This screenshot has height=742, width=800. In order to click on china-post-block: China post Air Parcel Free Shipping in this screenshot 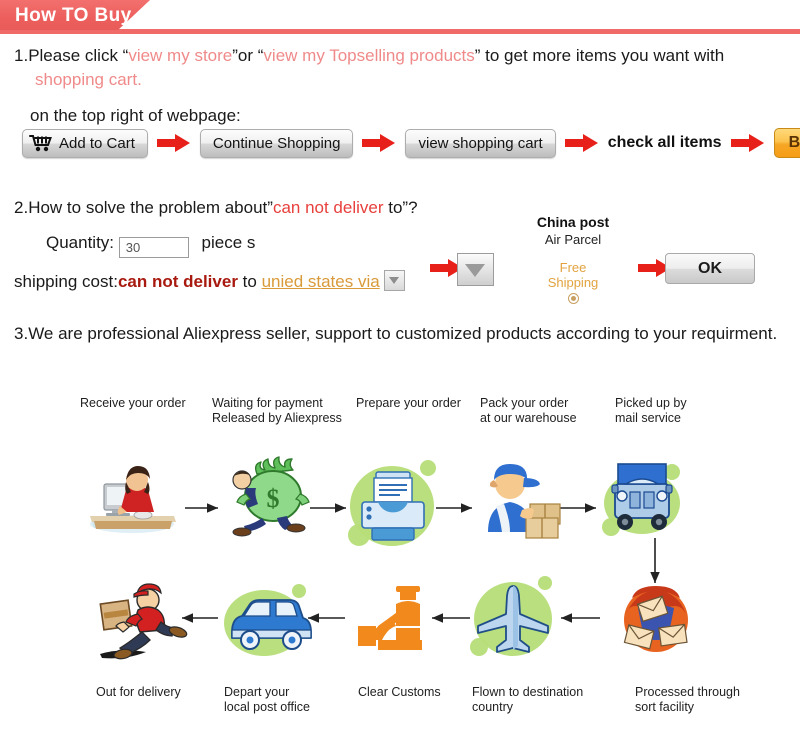, I will do `click(573, 259)`.